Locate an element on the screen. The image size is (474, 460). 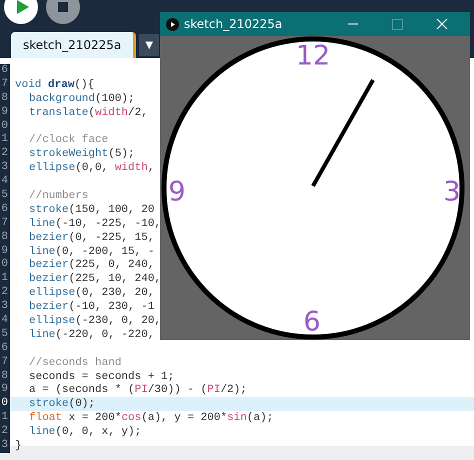
tab-menu-button: ▼ is located at coordinates (149, 45).